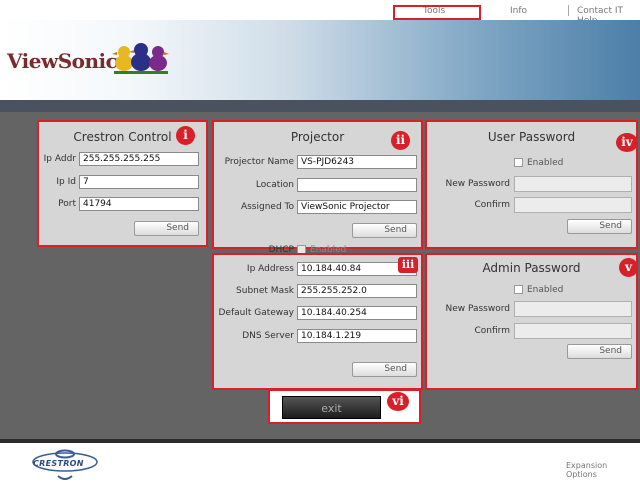  I want to click on admin-password-title: Admin Password, so click(531, 268).